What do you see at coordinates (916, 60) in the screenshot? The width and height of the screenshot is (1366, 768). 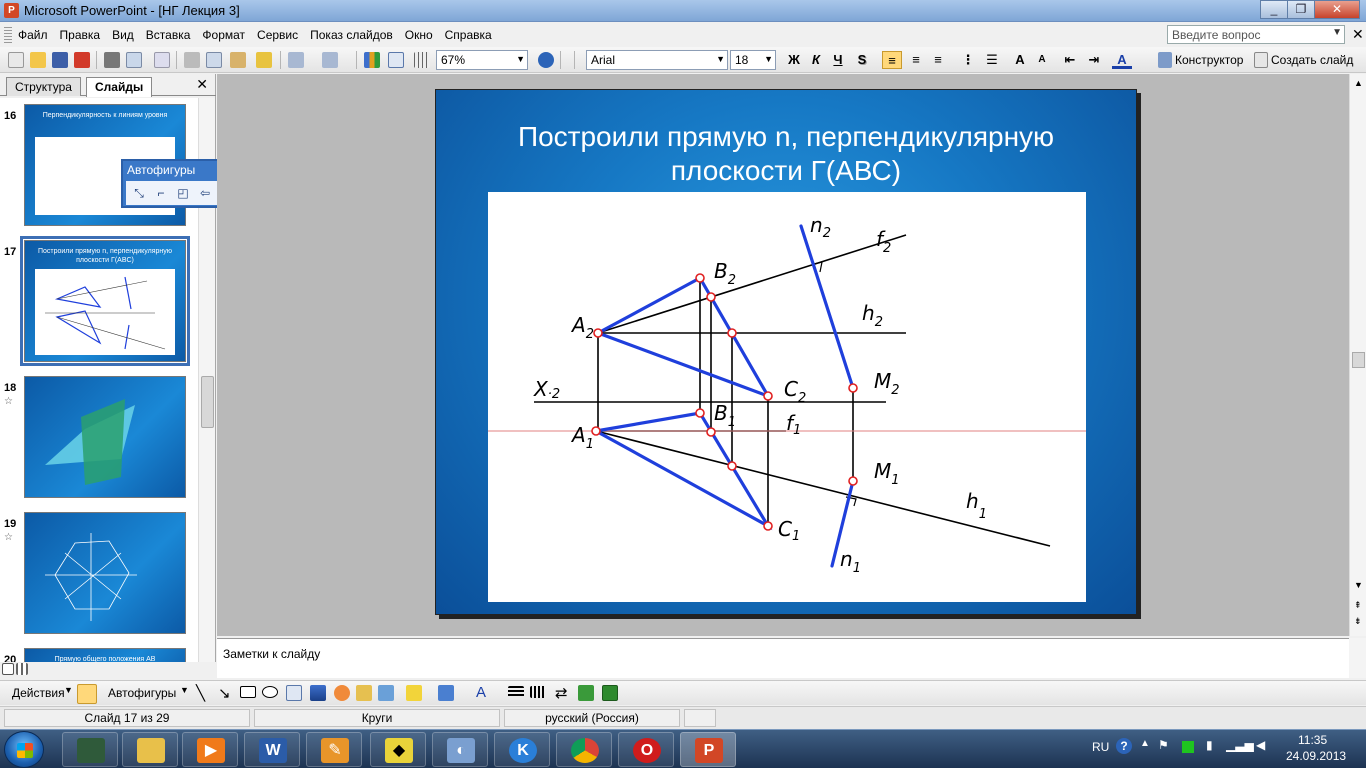 I see `align-center-button: ≡` at bounding box center [916, 60].